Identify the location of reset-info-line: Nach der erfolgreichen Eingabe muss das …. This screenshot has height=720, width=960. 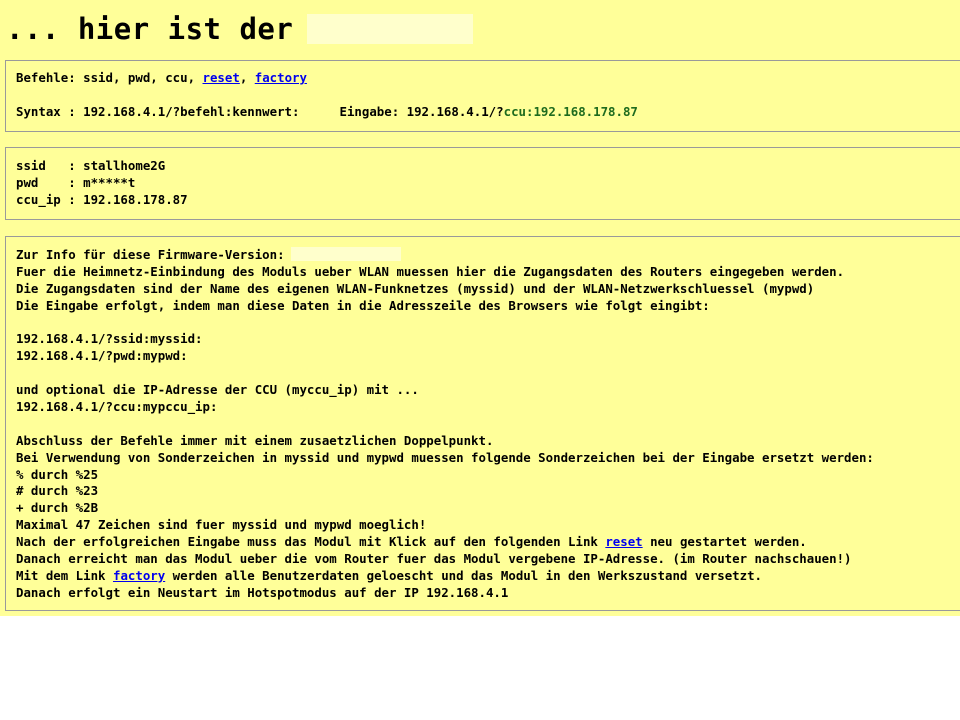
(483, 542).